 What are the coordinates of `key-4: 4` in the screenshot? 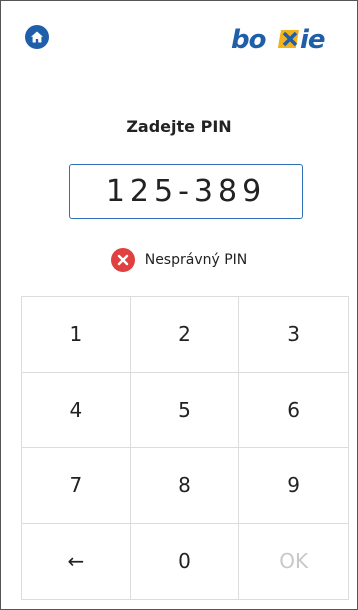 It's located at (76, 410).